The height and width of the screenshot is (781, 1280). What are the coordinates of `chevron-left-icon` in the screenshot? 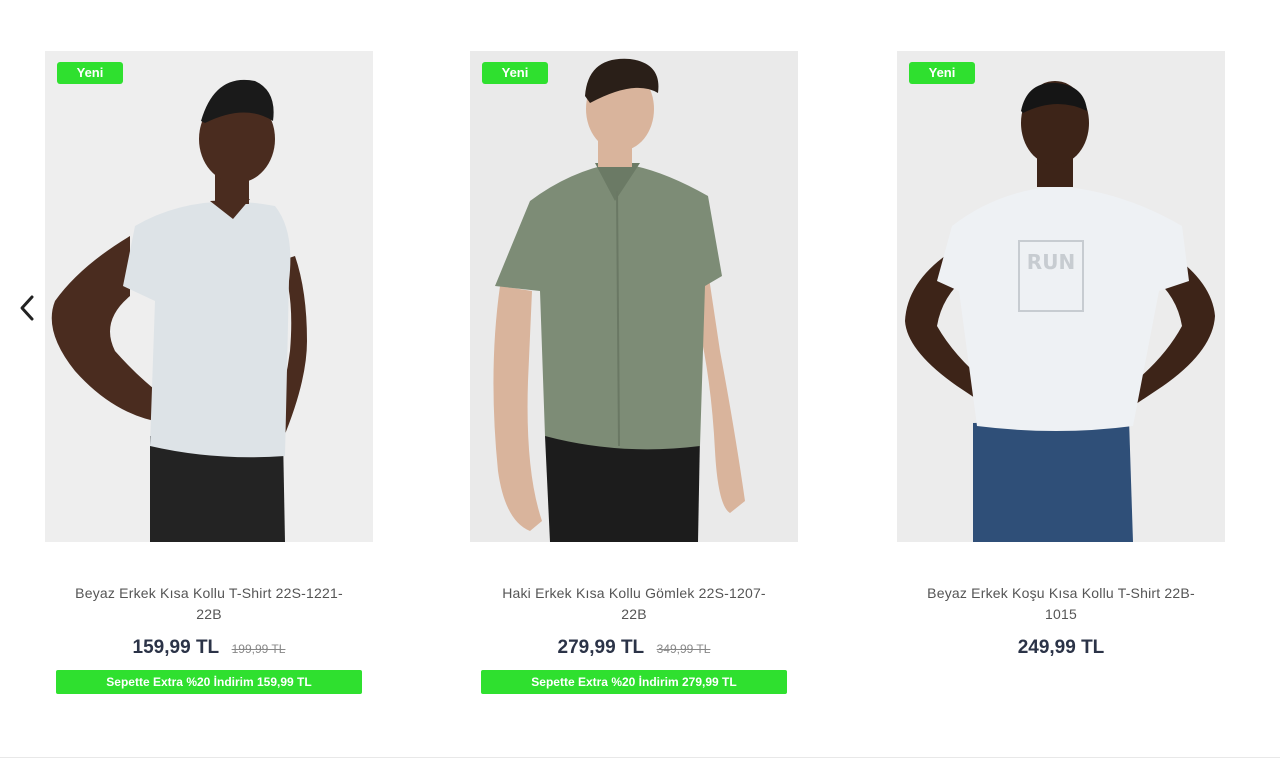 It's located at (27, 308).